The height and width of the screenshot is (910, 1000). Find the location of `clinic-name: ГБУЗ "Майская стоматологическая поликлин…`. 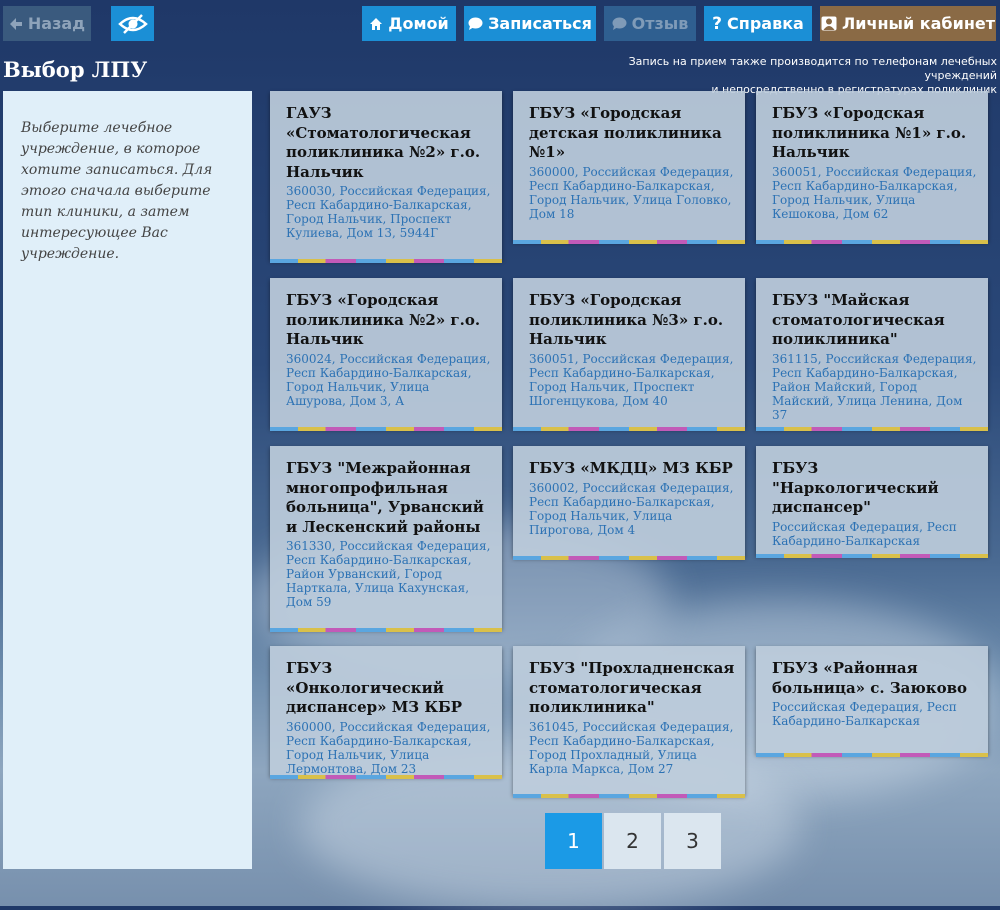

clinic-name: ГБУЗ "Майская стоматологическая поликлин… is located at coordinates (858, 319).